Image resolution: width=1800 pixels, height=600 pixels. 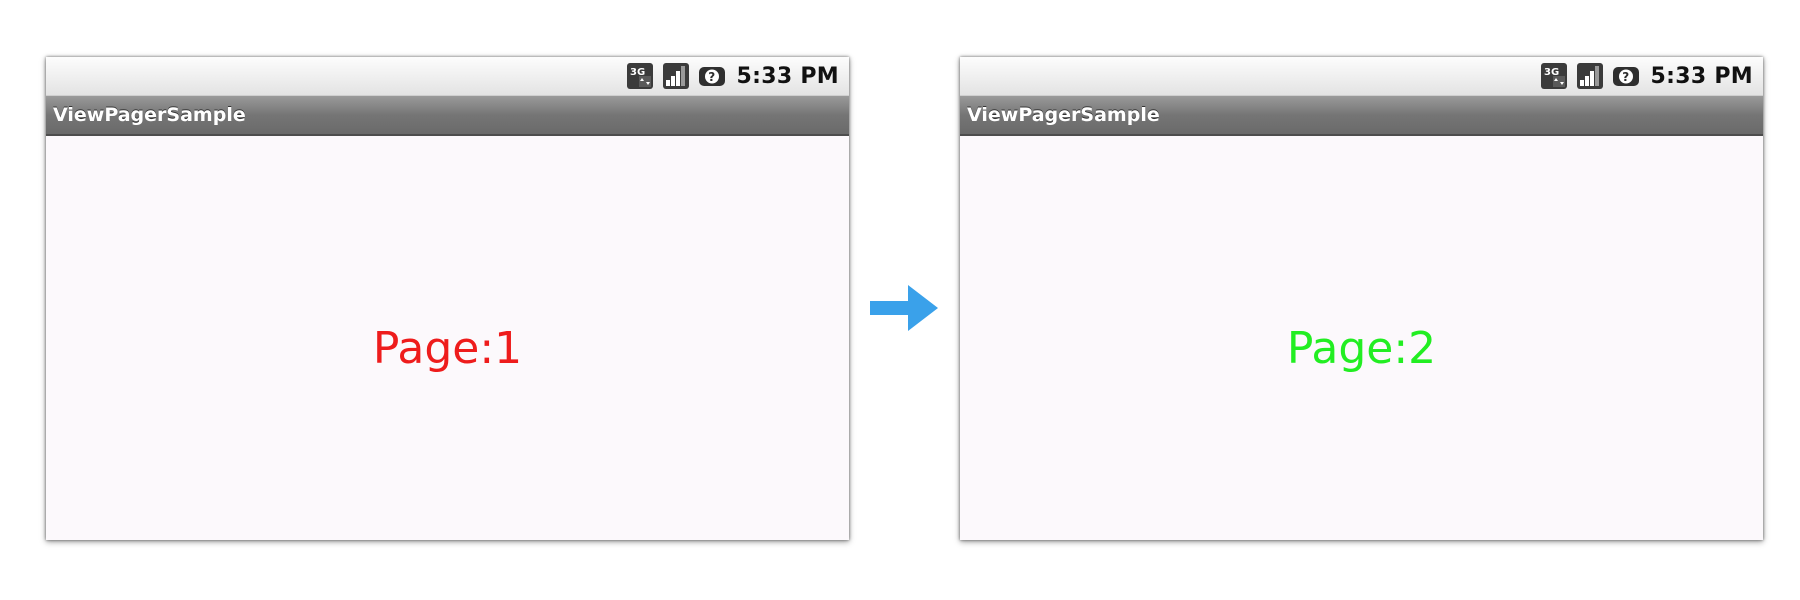 What do you see at coordinates (1361, 348) in the screenshot?
I see `page-label: Page:2` at bounding box center [1361, 348].